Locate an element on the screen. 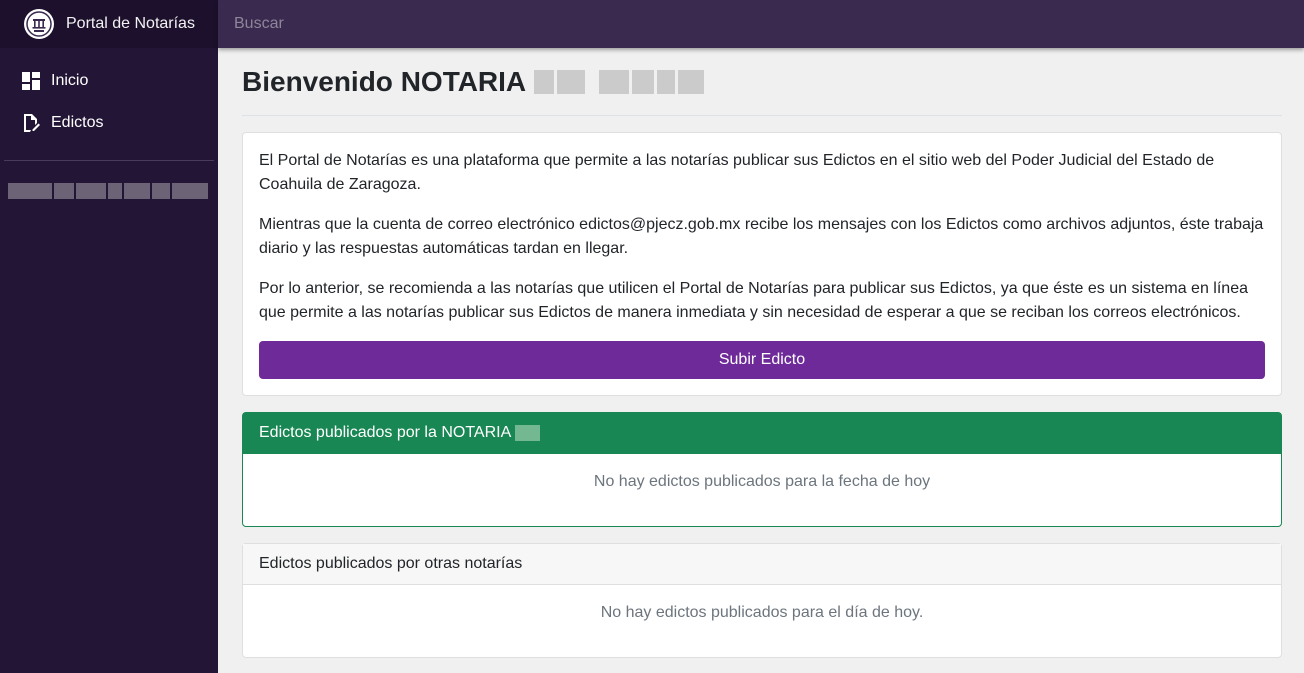 The height and width of the screenshot is (673, 1304). redacted-notary-number is located at coordinates (528, 433).